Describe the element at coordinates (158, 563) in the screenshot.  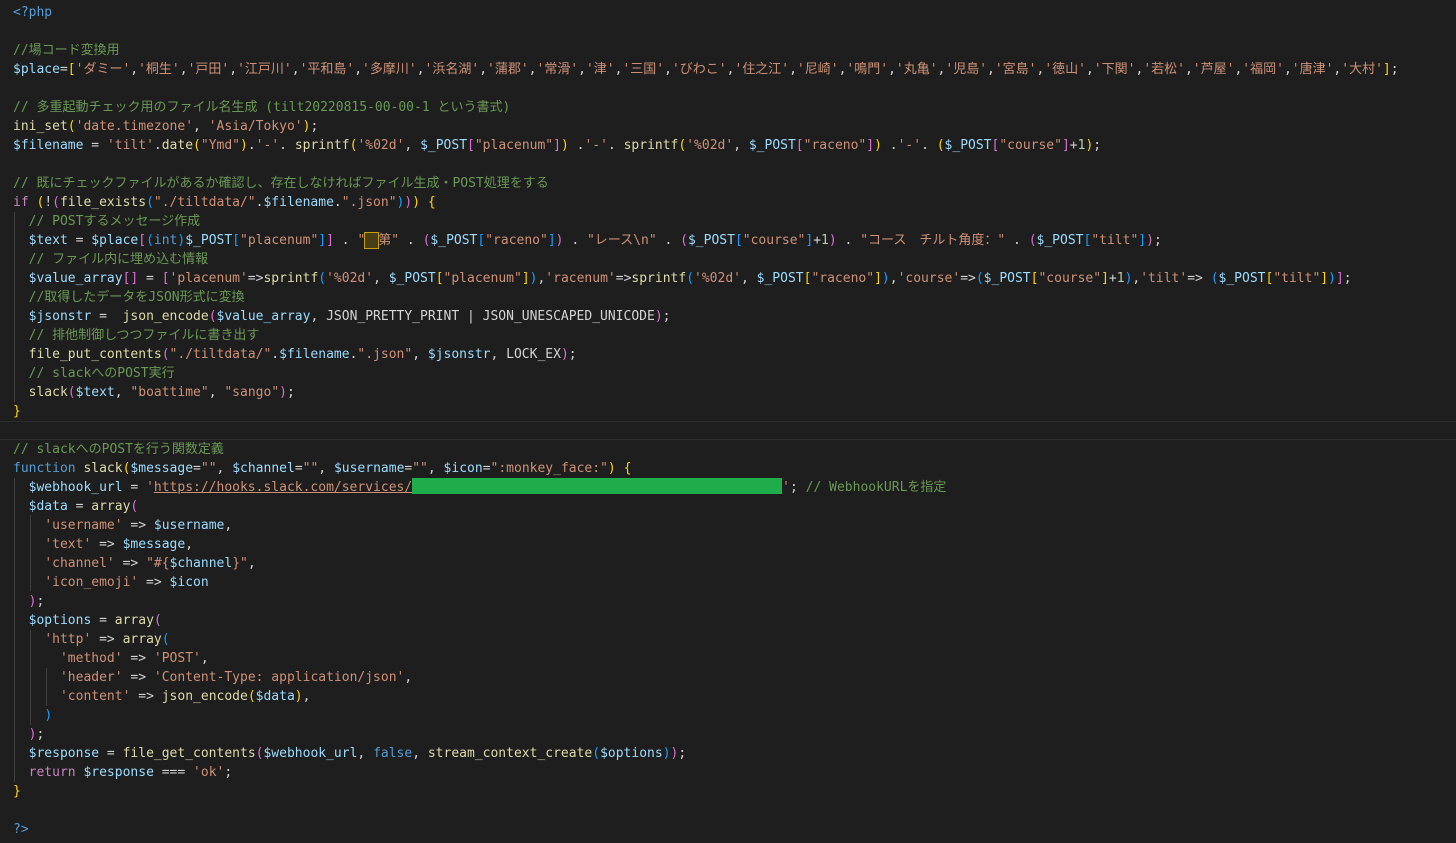
I see `code-token: "#{` at that location.